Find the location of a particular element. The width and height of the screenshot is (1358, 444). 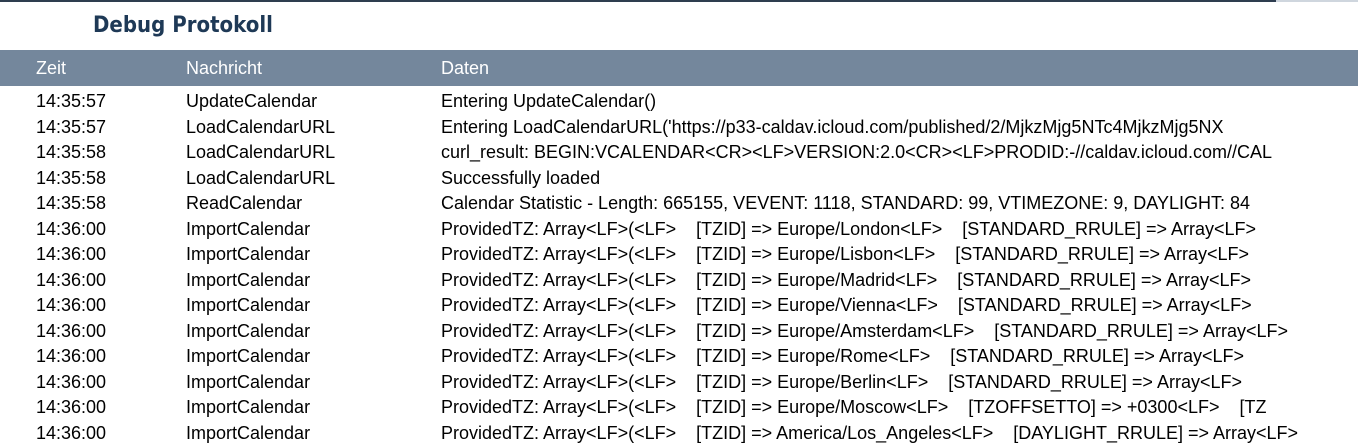

cell-data: Successfully loaded is located at coordinates (521, 177).